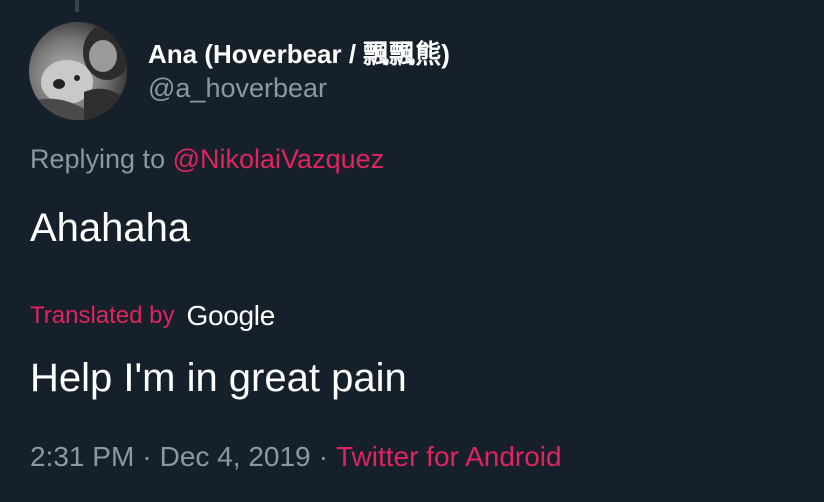 The height and width of the screenshot is (502, 824). What do you see at coordinates (449, 456) in the screenshot?
I see `tweet-source-link: Twitter for Android` at bounding box center [449, 456].